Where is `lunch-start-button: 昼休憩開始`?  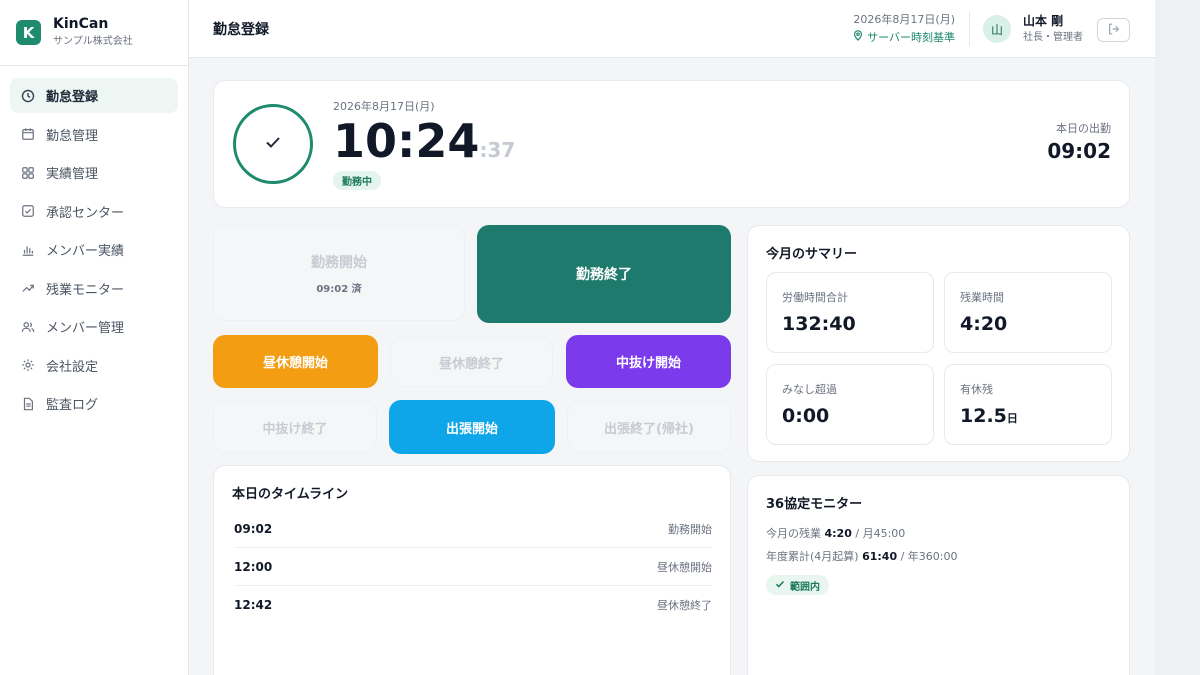 lunch-start-button: 昼休憩開始 is located at coordinates (295, 361).